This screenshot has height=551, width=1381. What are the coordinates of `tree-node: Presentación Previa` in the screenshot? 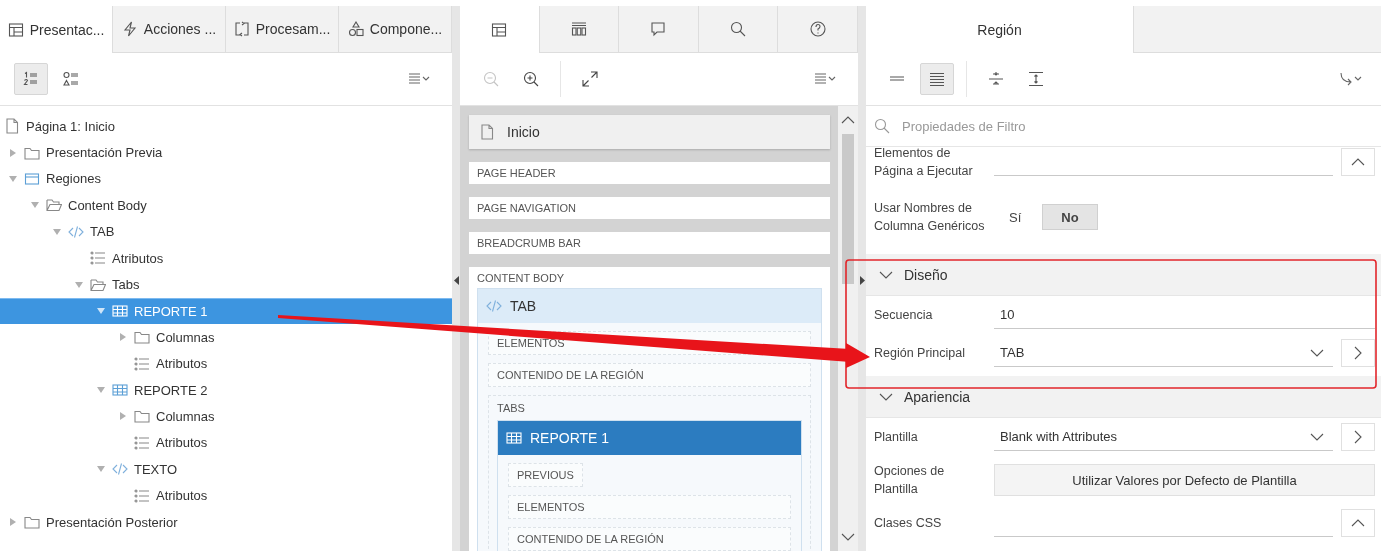 It's located at (226, 152).